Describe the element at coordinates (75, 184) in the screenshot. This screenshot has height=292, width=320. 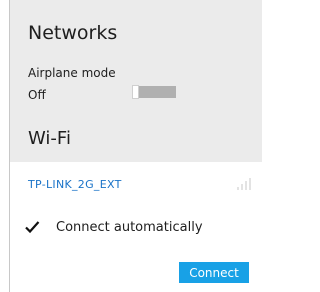
I see `network-name: TP-LINK_2G_EXT` at that location.